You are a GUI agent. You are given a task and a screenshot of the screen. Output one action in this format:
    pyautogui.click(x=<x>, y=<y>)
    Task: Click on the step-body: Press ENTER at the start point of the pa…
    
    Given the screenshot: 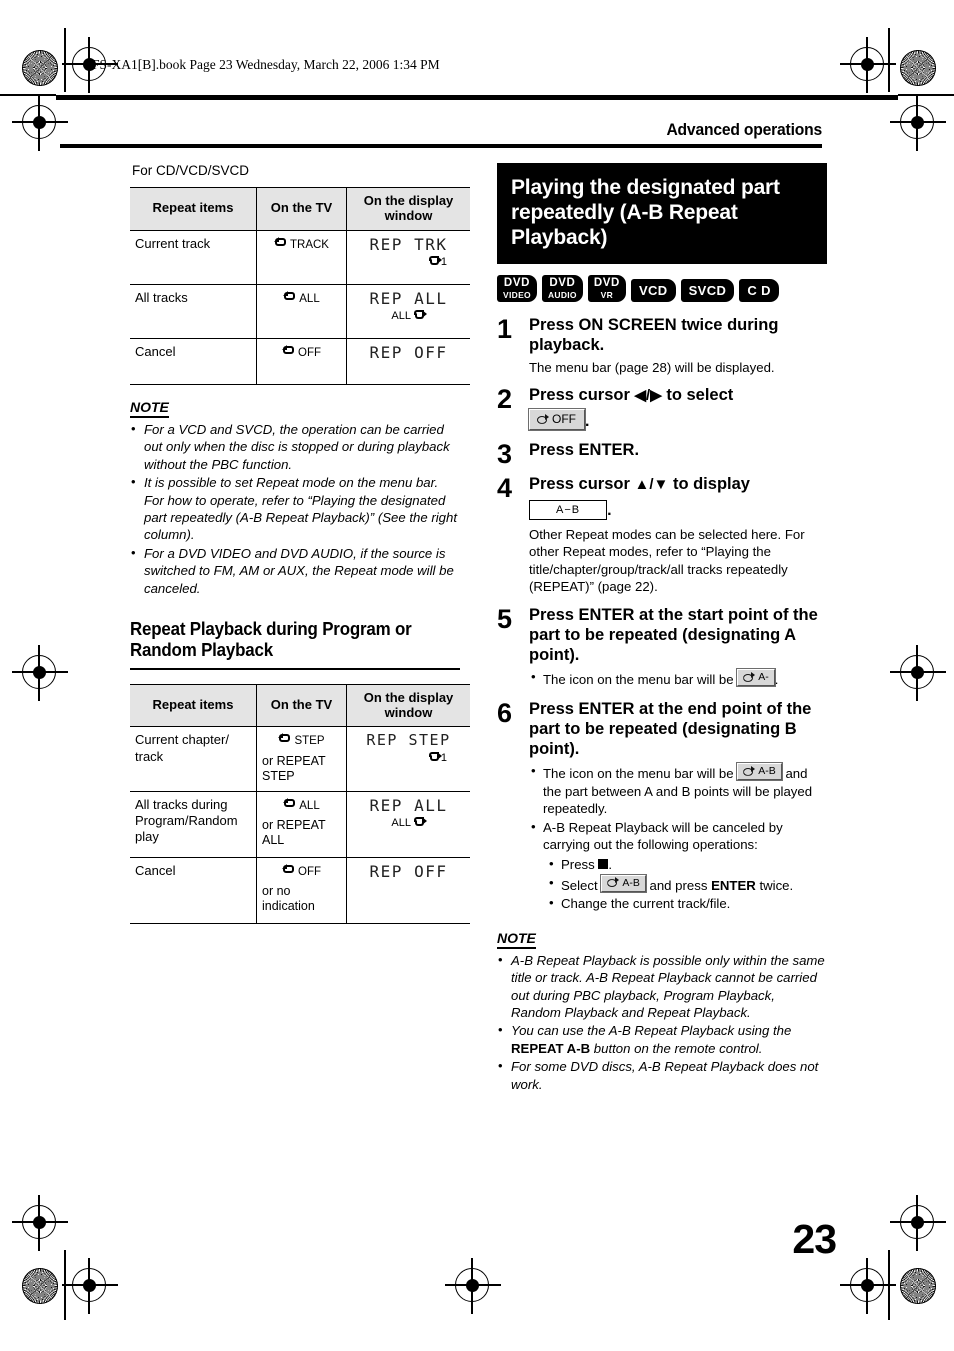 What is the action you would take?
    pyautogui.click(x=678, y=647)
    